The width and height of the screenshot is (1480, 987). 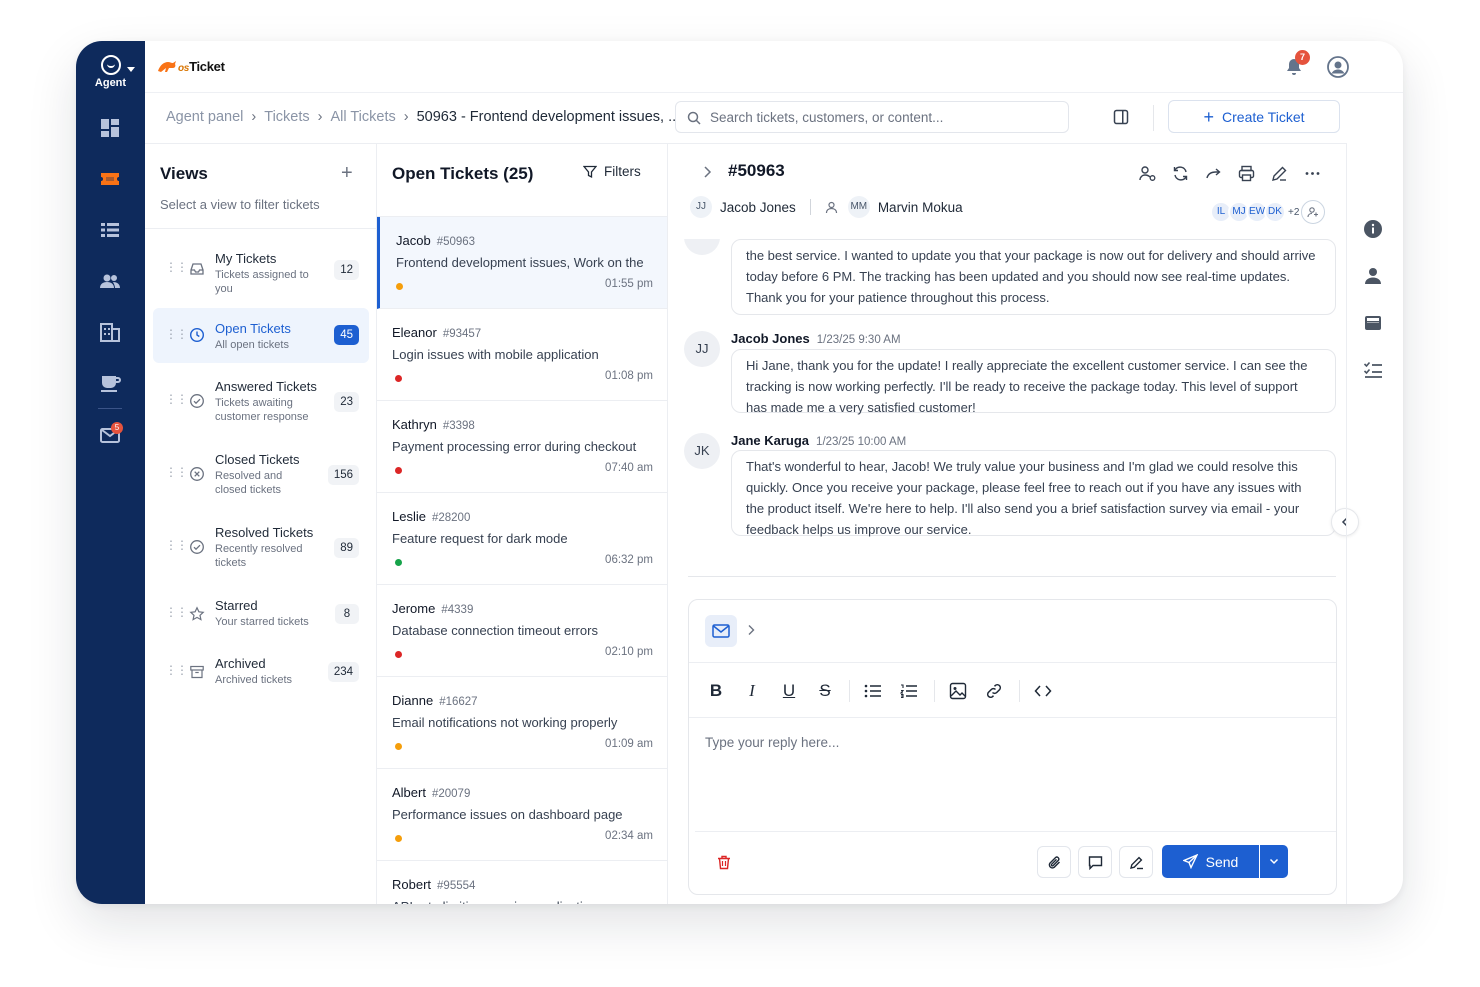 I want to click on assign-agent-icon, so click(x=1147, y=173).